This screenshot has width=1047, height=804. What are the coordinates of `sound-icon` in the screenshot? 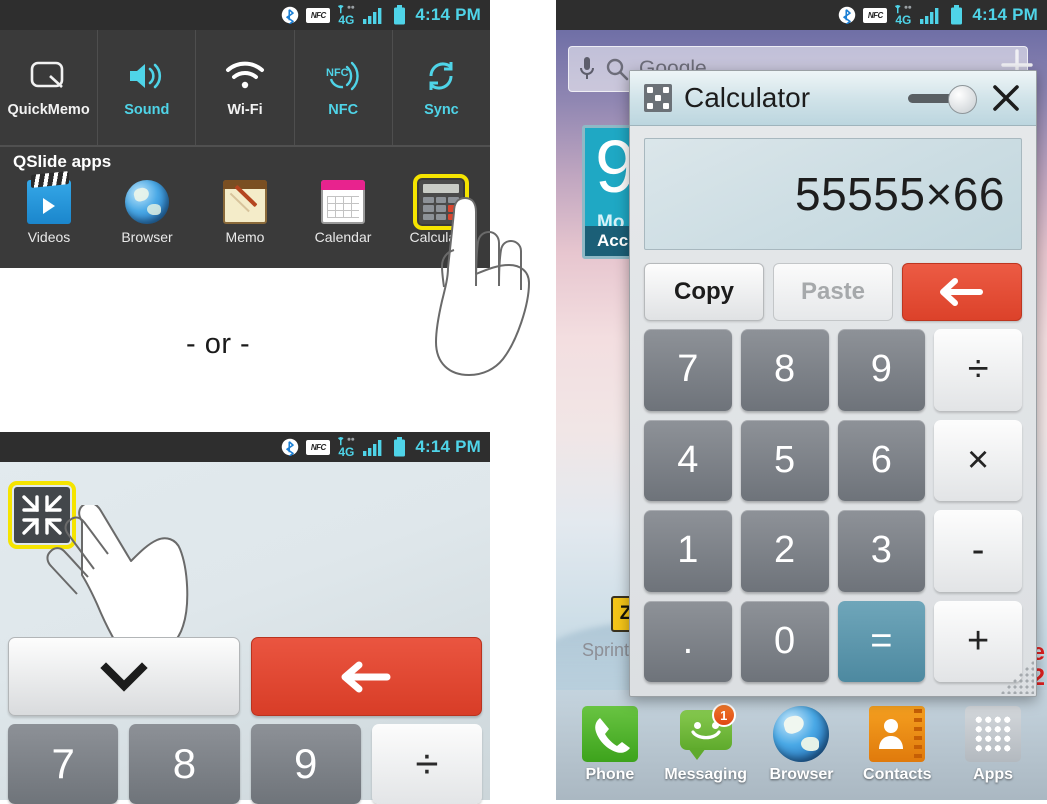 It's located at (147, 76).